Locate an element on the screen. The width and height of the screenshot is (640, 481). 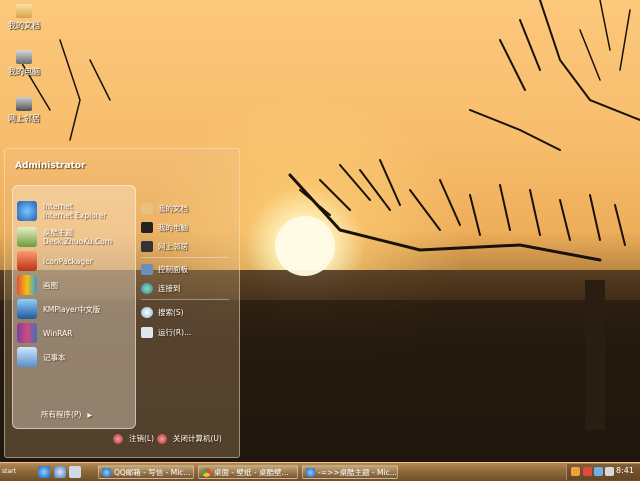
arrow-right-icon: ▶ is located at coordinates (89, 415).